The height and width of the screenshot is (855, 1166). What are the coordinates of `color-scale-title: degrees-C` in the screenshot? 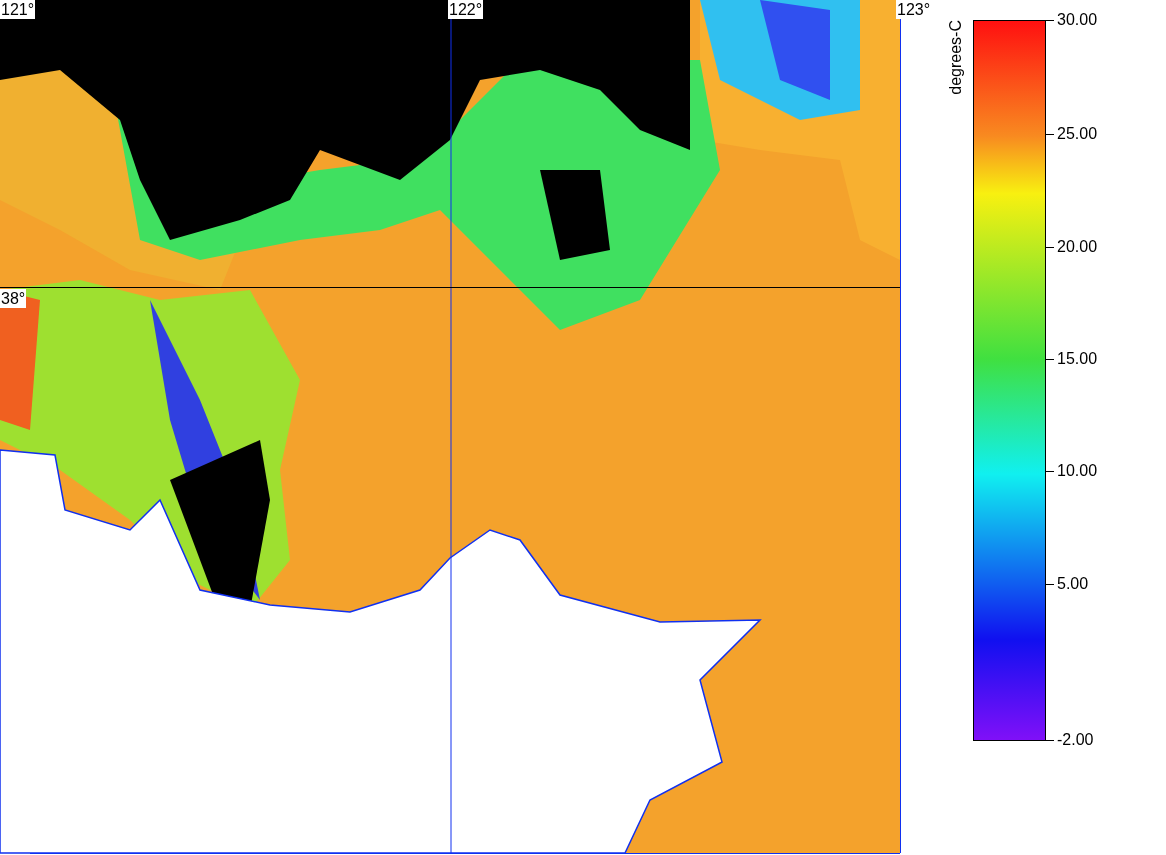 It's located at (955, 57).